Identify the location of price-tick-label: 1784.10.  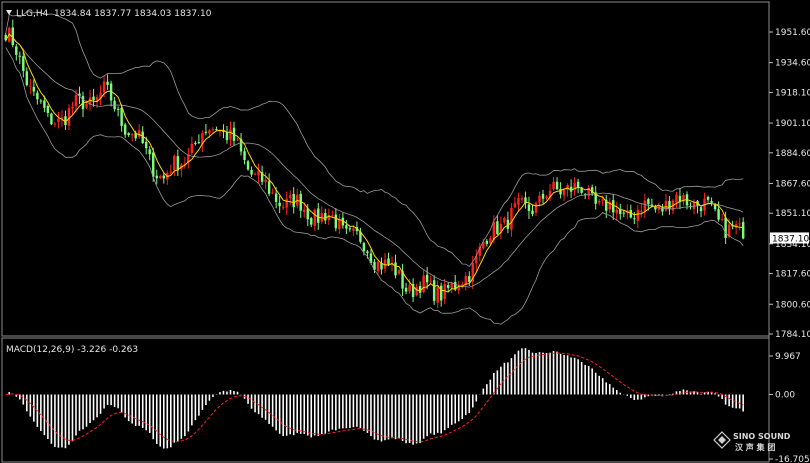
(792, 335).